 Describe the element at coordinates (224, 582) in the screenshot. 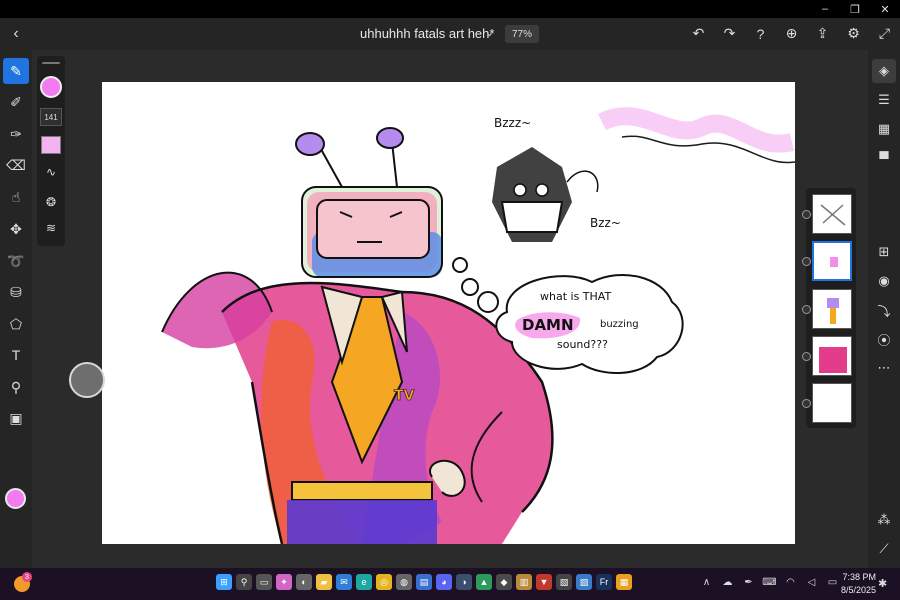

I see `windows-start-icon: ⊞` at that location.